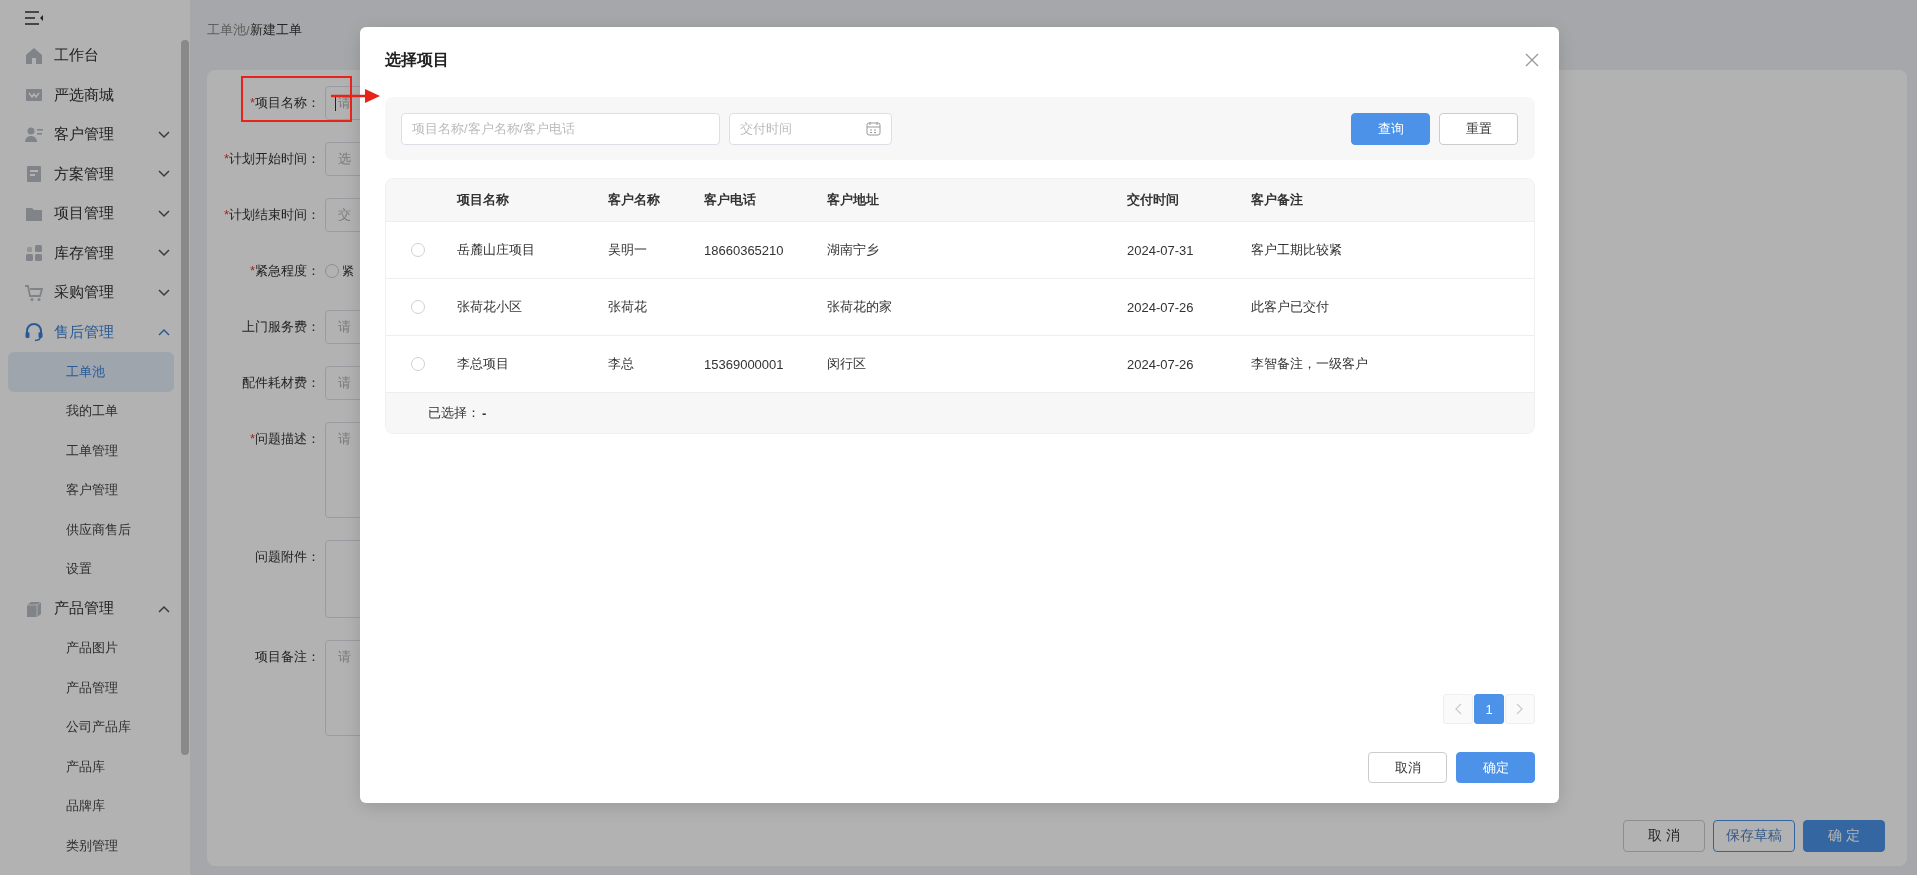 The image size is (1917, 875). I want to click on field-label: *项目名称：, so click(284, 102).